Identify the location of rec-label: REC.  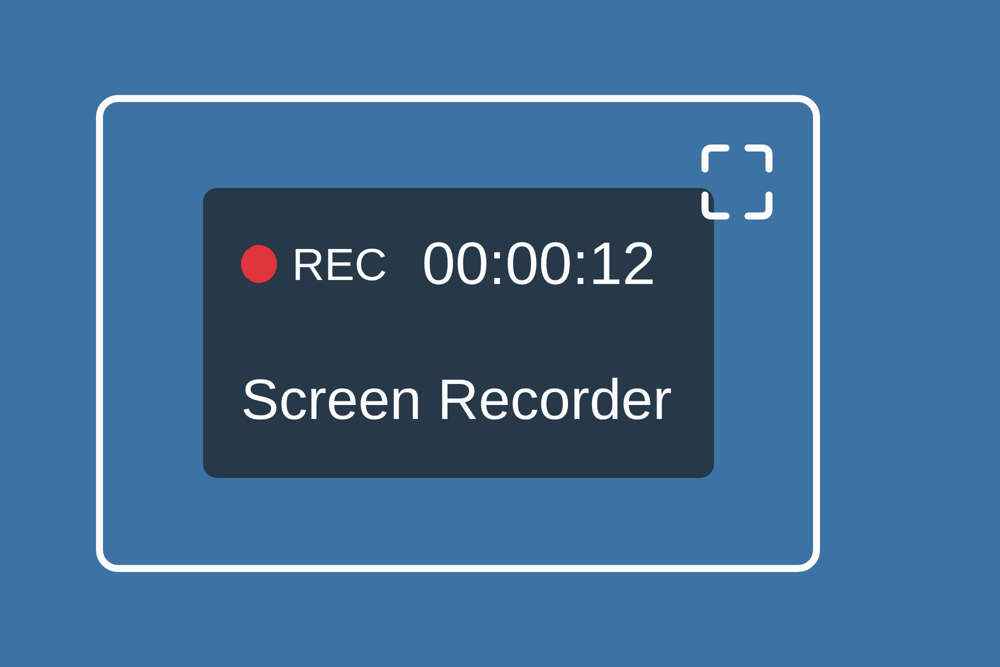
(340, 264).